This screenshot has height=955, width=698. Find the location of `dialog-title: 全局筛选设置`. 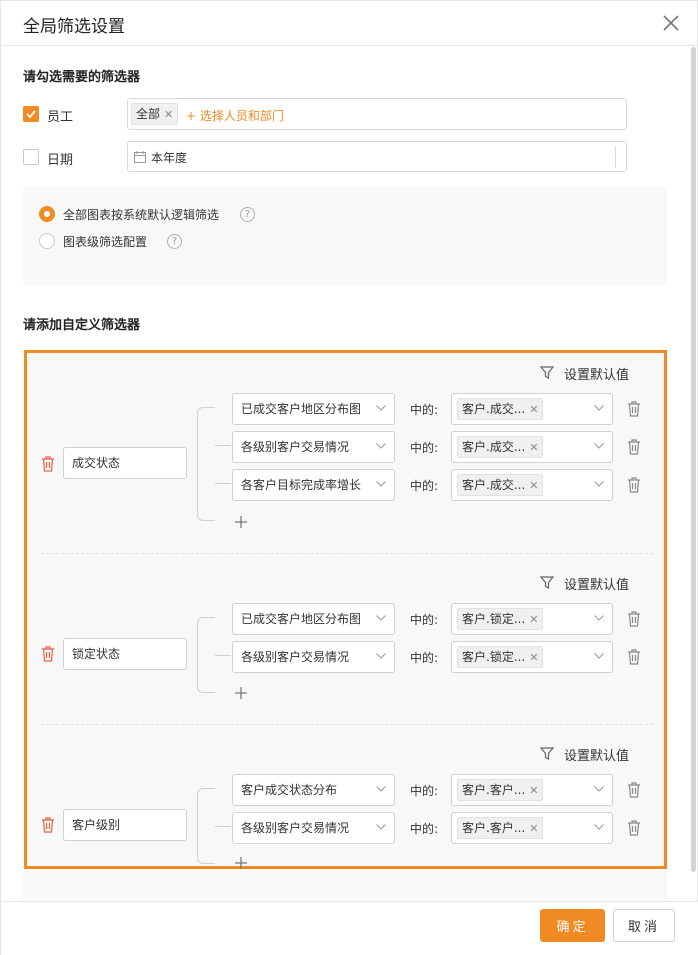

dialog-title: 全局筛选设置 is located at coordinates (74, 27).